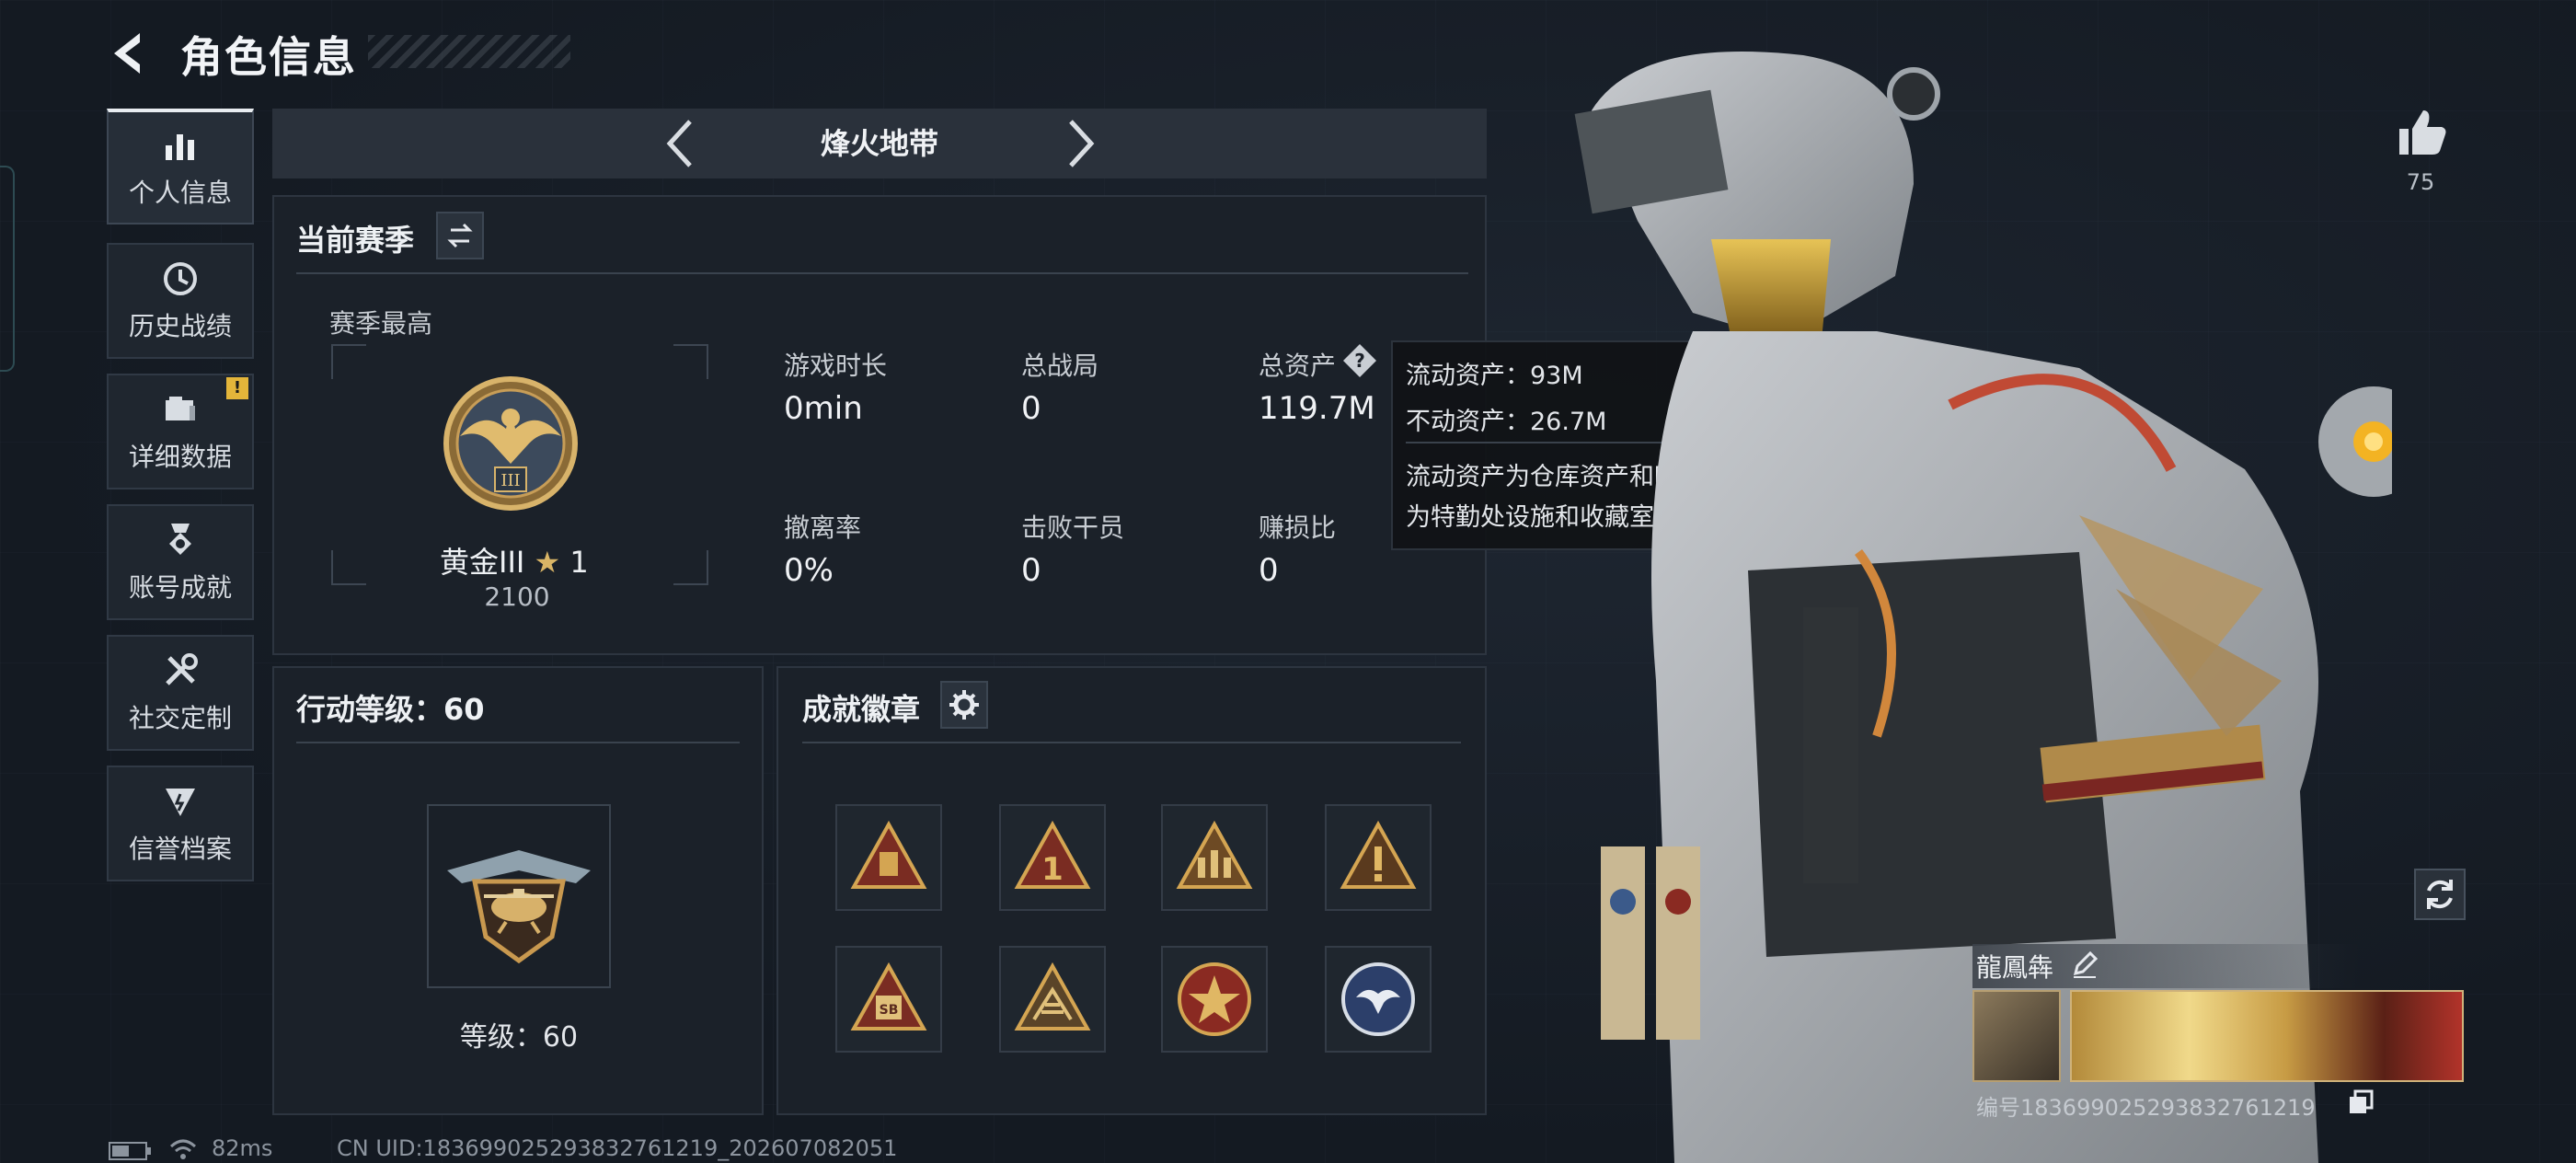  What do you see at coordinates (180, 562) in the screenshot?
I see `sidebar-item-achievements: 账号成就` at bounding box center [180, 562].